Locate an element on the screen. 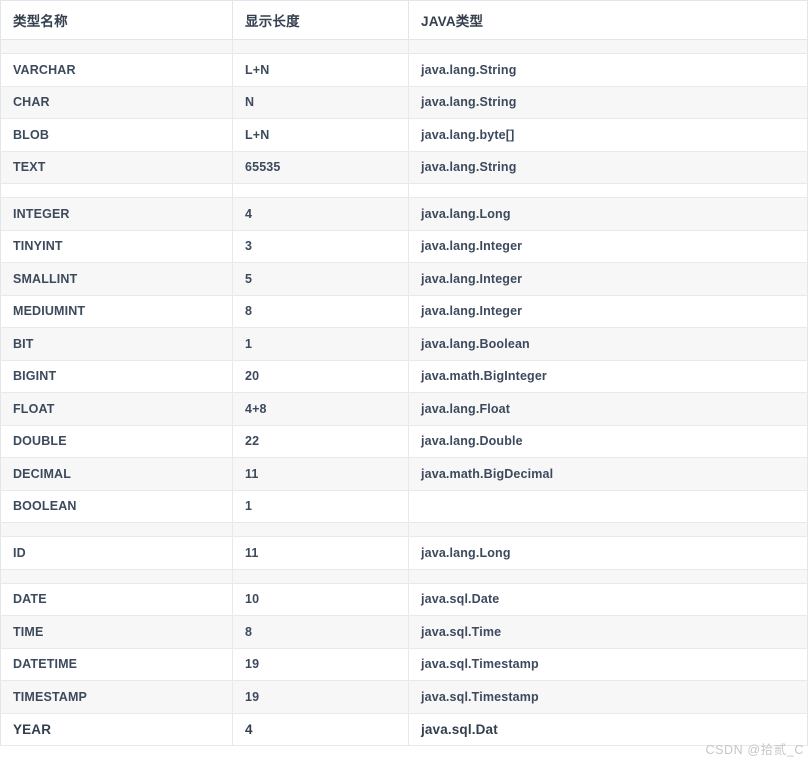  table-row: BLOB L+N java.lang.byte[] is located at coordinates (404, 135).